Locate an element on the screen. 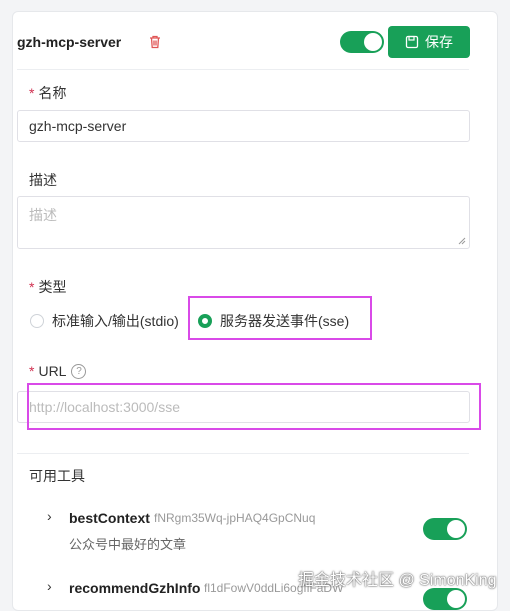 This screenshot has height=611, width=510. tool-desc: 公众号中最好的文章 is located at coordinates (128, 544).